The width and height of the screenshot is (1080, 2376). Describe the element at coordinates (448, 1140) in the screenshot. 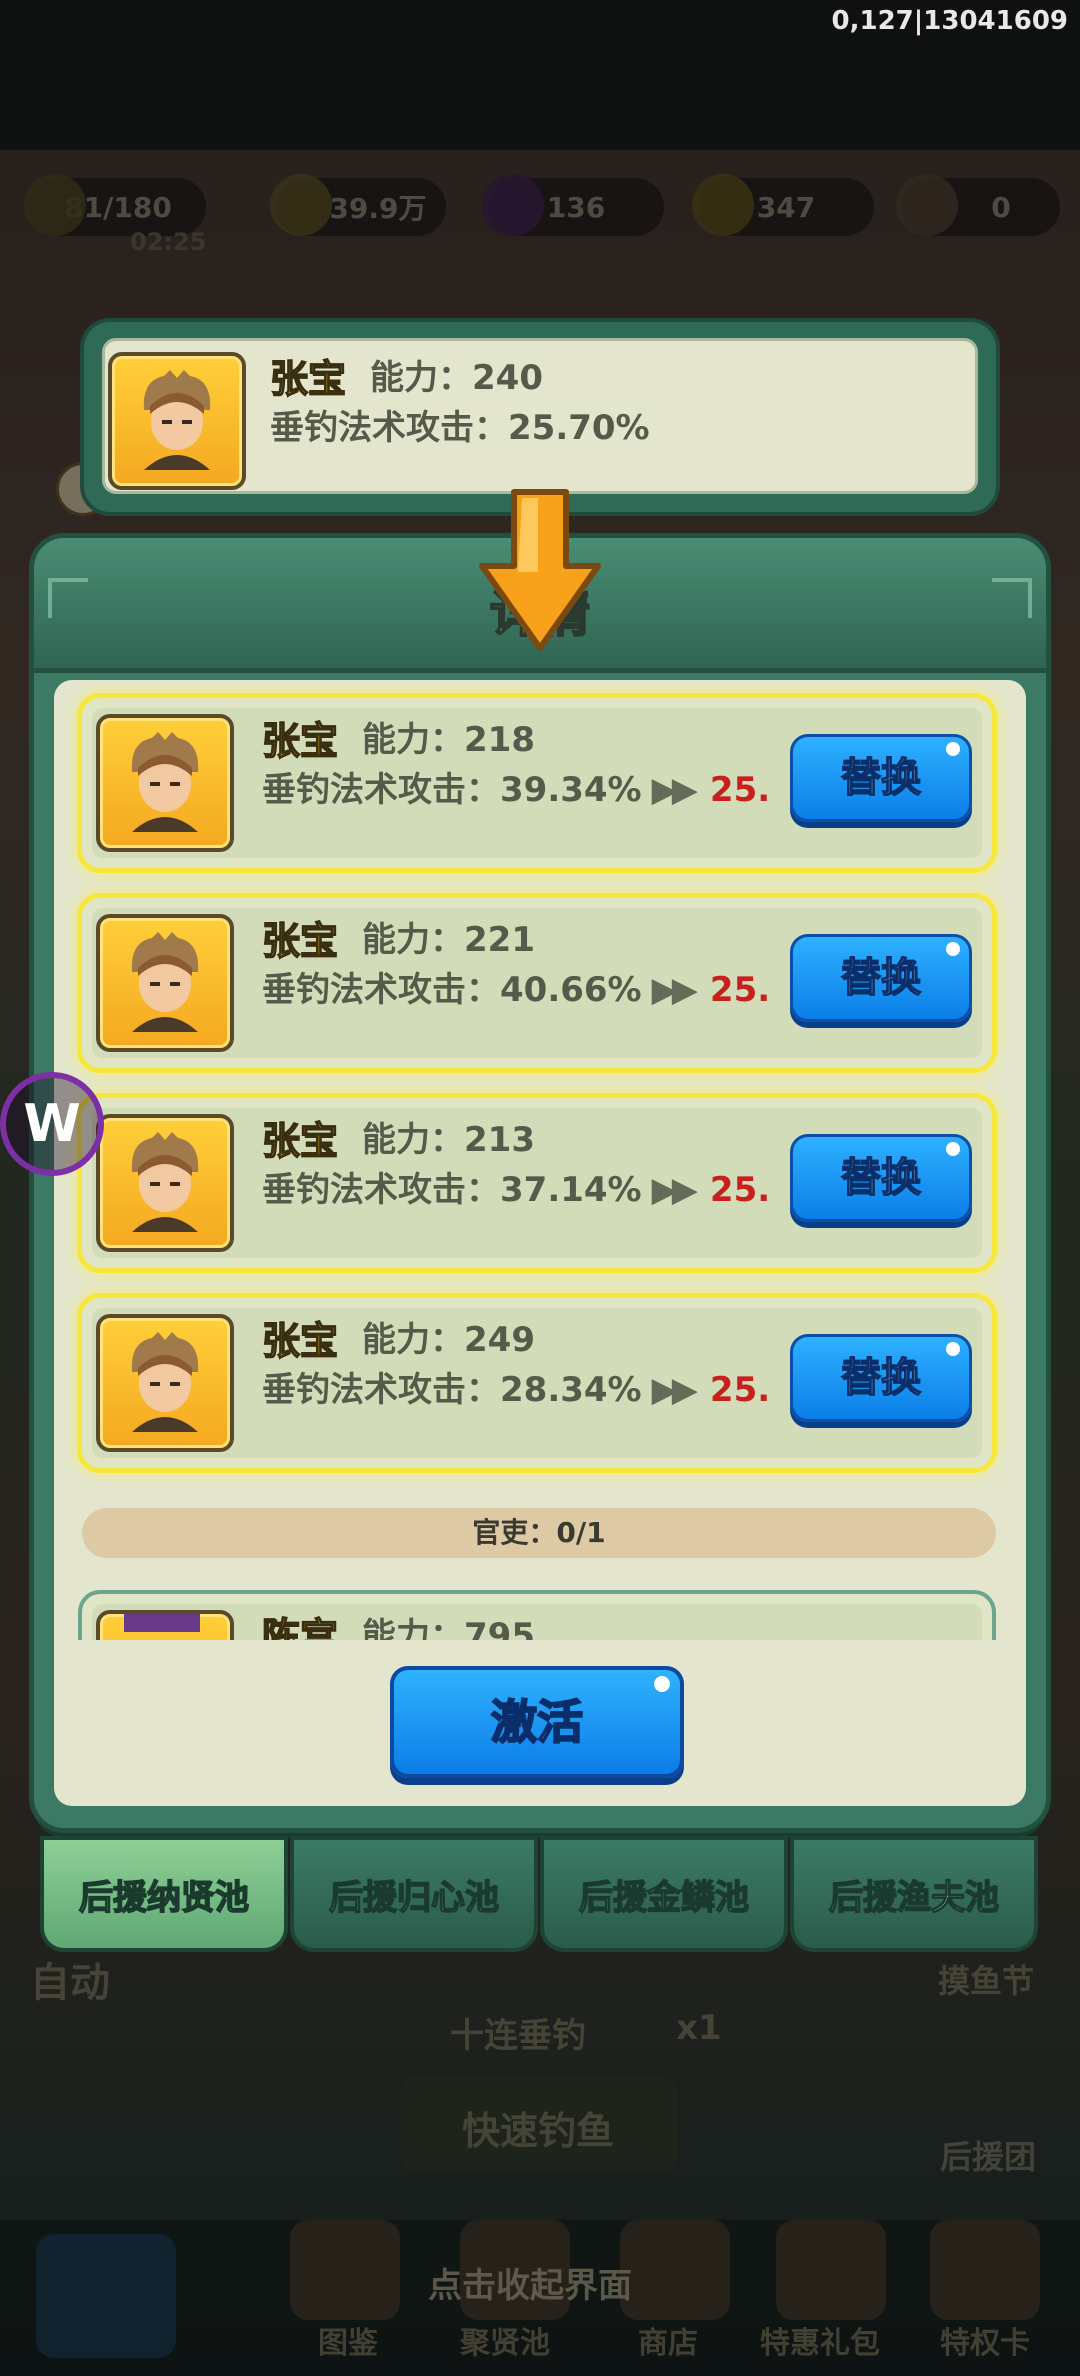

I see `candidate-ability: 能力：213` at that location.